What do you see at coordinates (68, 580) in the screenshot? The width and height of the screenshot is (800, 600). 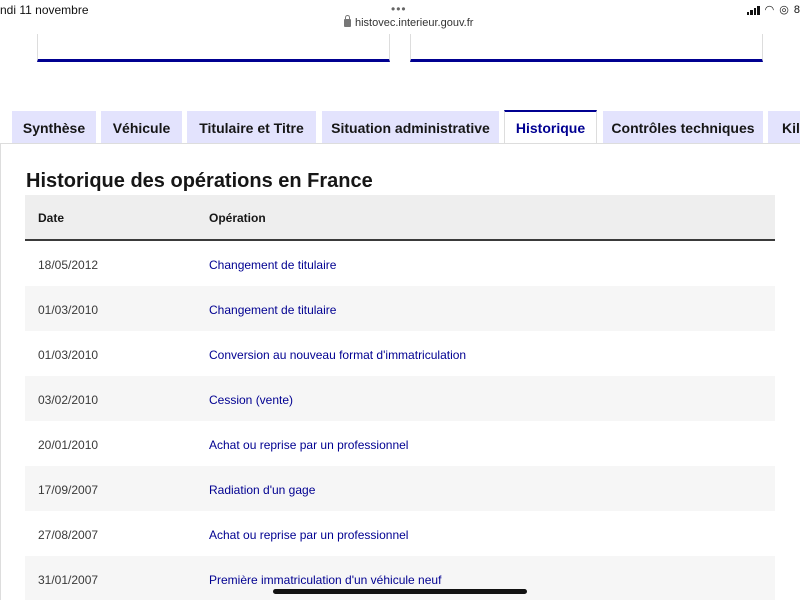 I see `row-date: 31/01/2007` at bounding box center [68, 580].